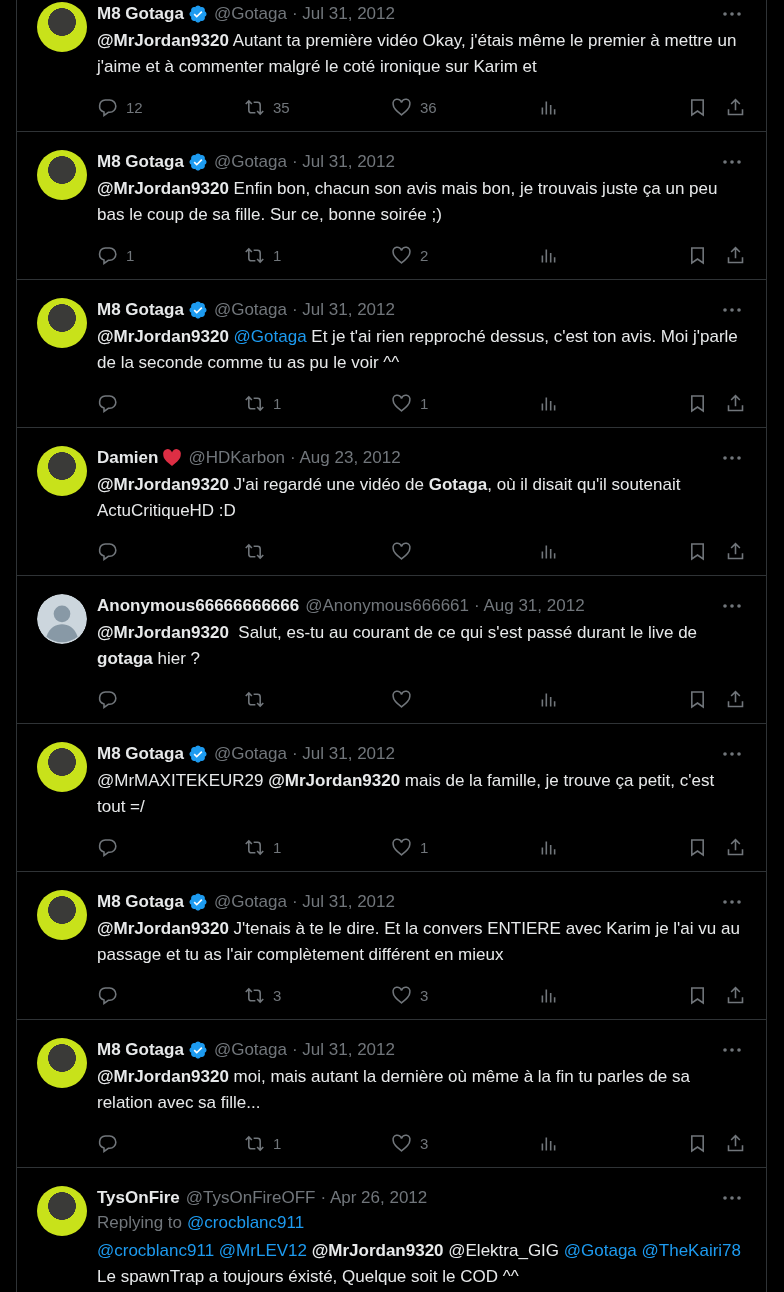  What do you see at coordinates (419, 942) in the screenshot?
I see `tweet-text: @MrJordan9320 J'tenais à te le dire. Et la convers ENTIERE avec Karim je l'ai vu au passage et tu as l'air complètement différent en mieux` at bounding box center [419, 942].